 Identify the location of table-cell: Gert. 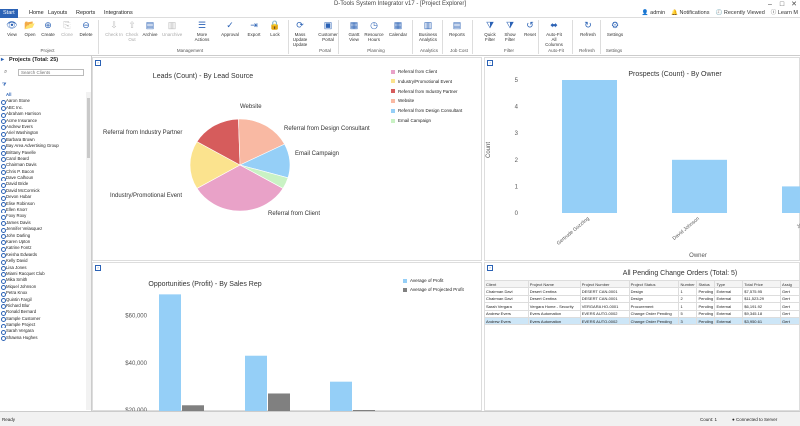
(790, 313).